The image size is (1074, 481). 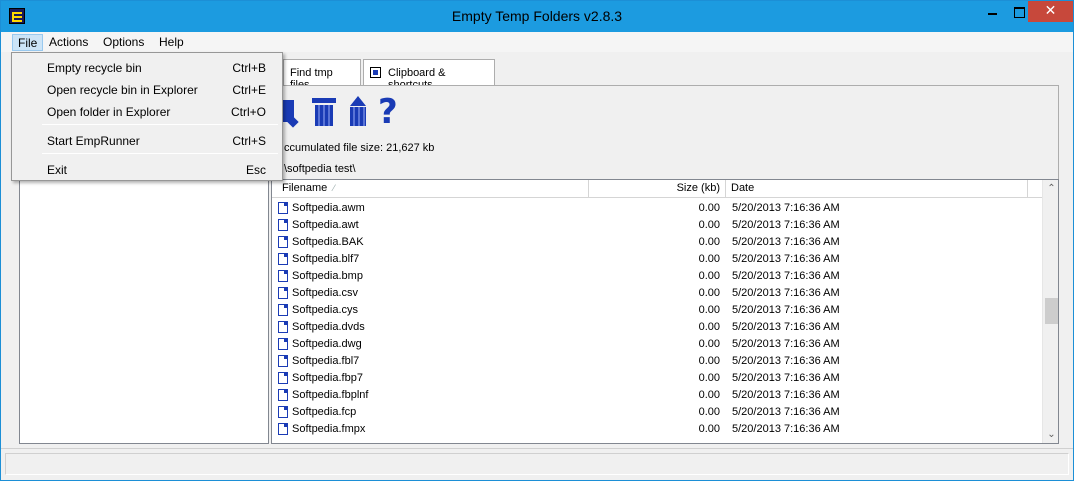 I want to click on cell-filename: Softpedia.csv, so click(x=325, y=293).